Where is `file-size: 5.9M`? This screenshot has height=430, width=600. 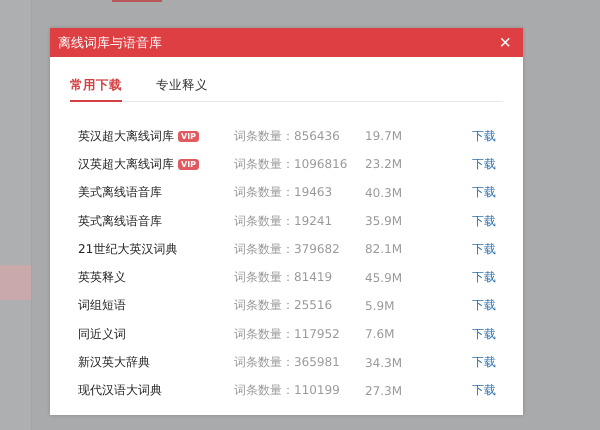
file-size: 5.9M is located at coordinates (380, 305).